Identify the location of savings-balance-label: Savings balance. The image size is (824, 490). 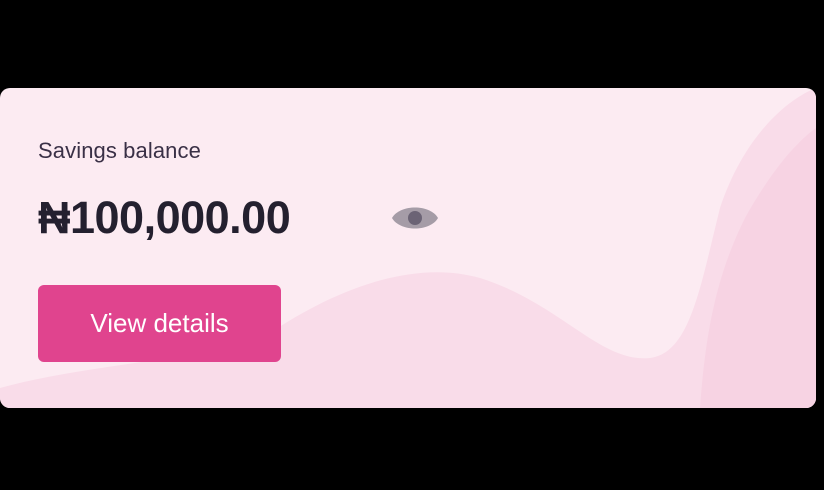
(119, 150).